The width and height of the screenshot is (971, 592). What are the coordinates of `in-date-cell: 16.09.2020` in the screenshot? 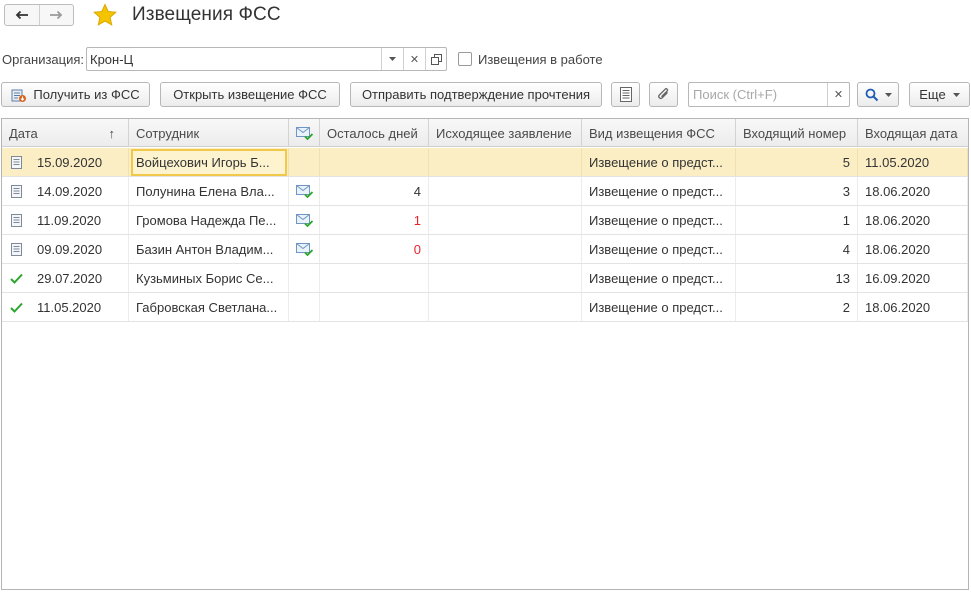 It's located at (913, 278).